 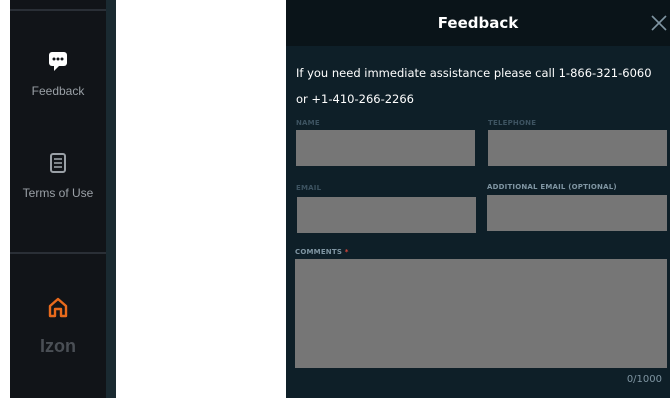 What do you see at coordinates (58, 326) in the screenshot?
I see `sidebar-item-home: Izon` at bounding box center [58, 326].